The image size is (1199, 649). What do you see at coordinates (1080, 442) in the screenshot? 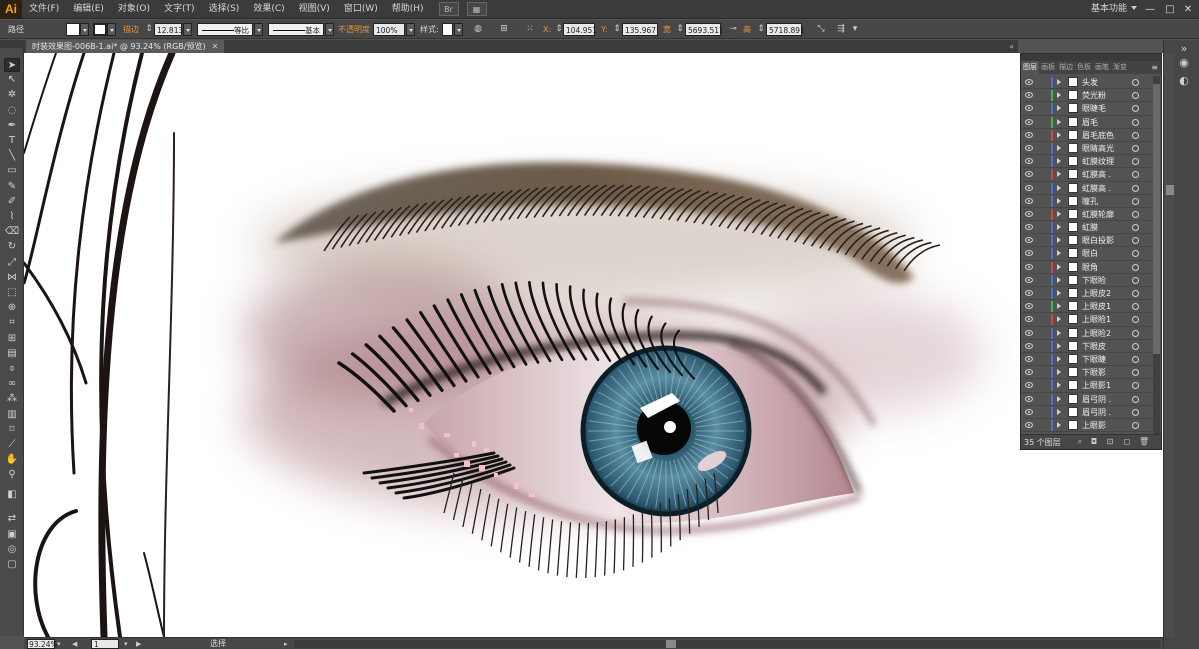
I see `locate-object-icon: ⌕` at bounding box center [1080, 442].